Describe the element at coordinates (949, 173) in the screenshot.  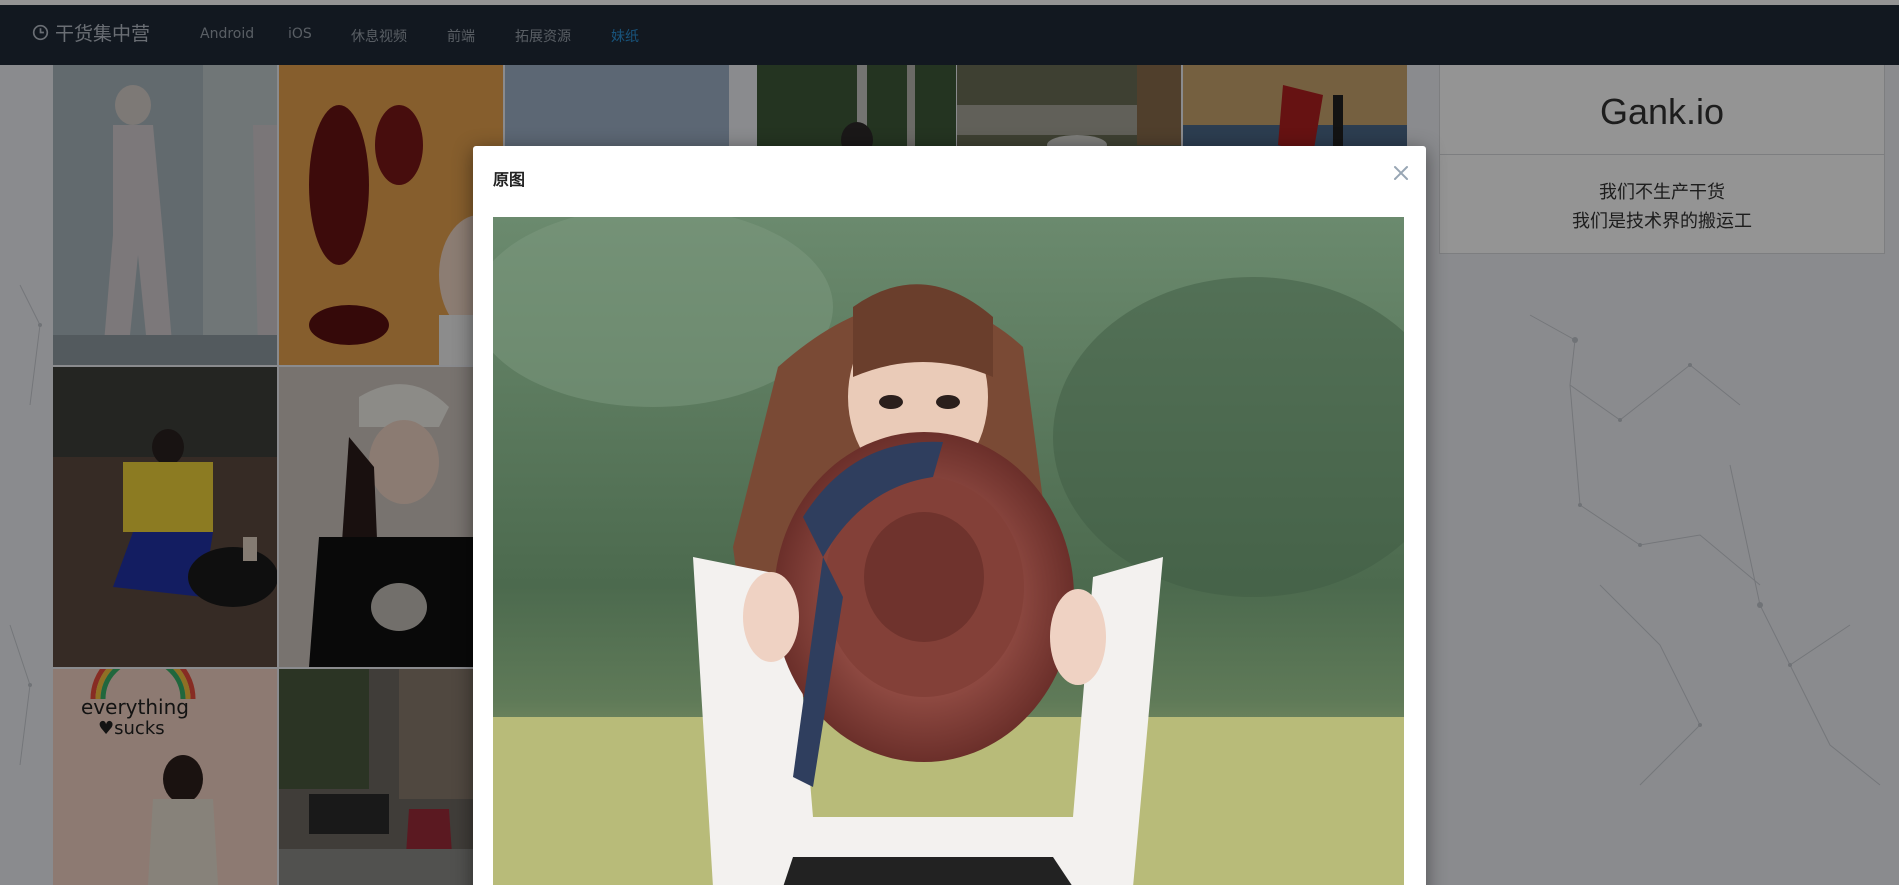
I see `modal-header: 原图` at that location.